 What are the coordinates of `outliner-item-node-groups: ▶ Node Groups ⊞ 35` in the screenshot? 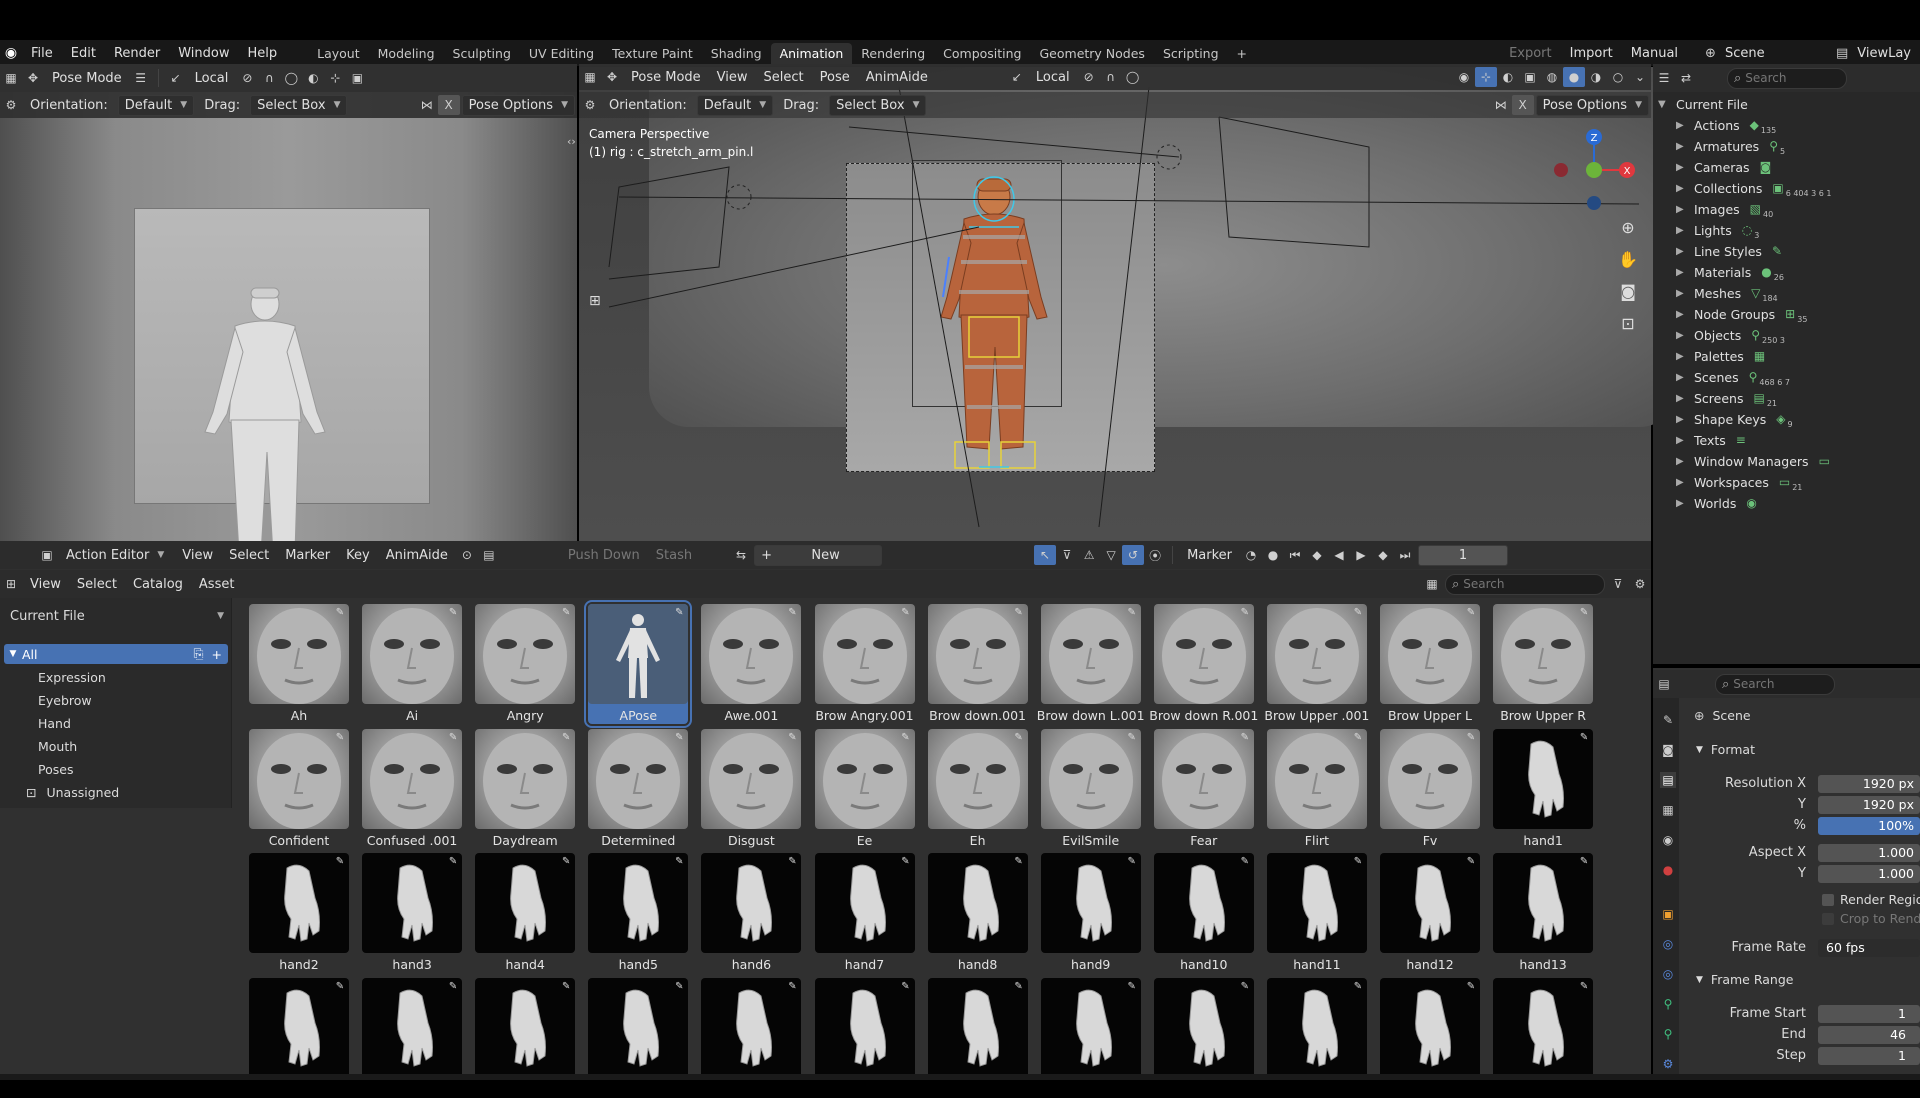 It's located at (1741, 314).